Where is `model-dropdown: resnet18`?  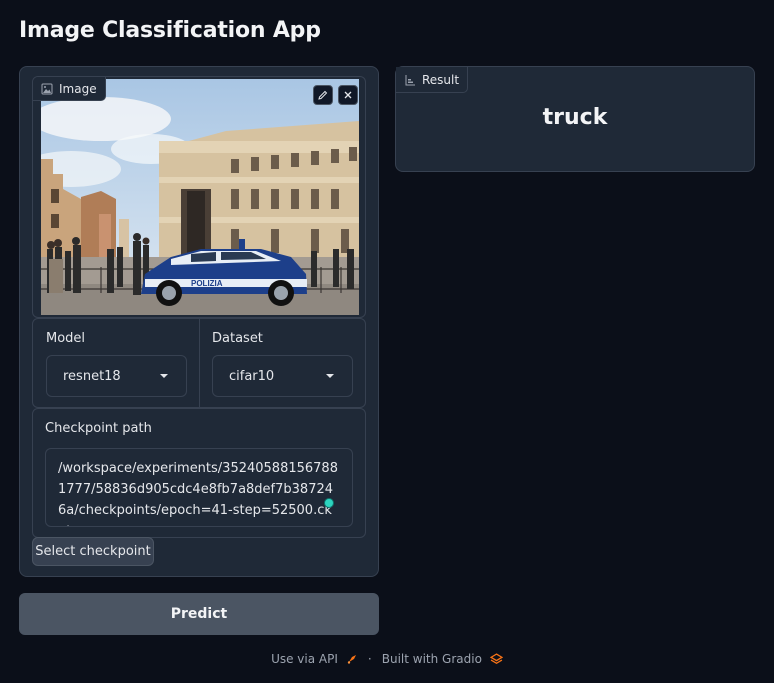 model-dropdown: resnet18 is located at coordinates (116, 376).